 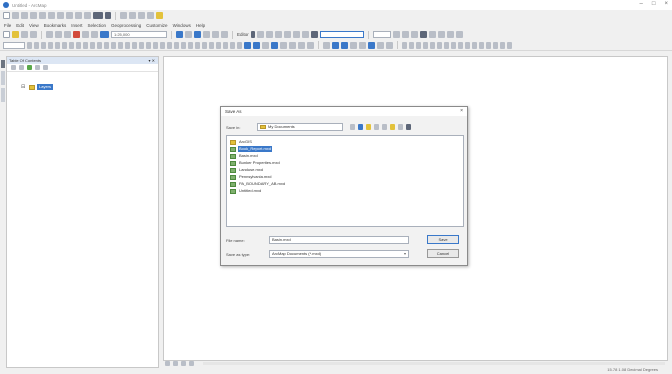 What do you see at coordinates (241, 142) in the screenshot?
I see `list-item: ArcGIS` at bounding box center [241, 142].